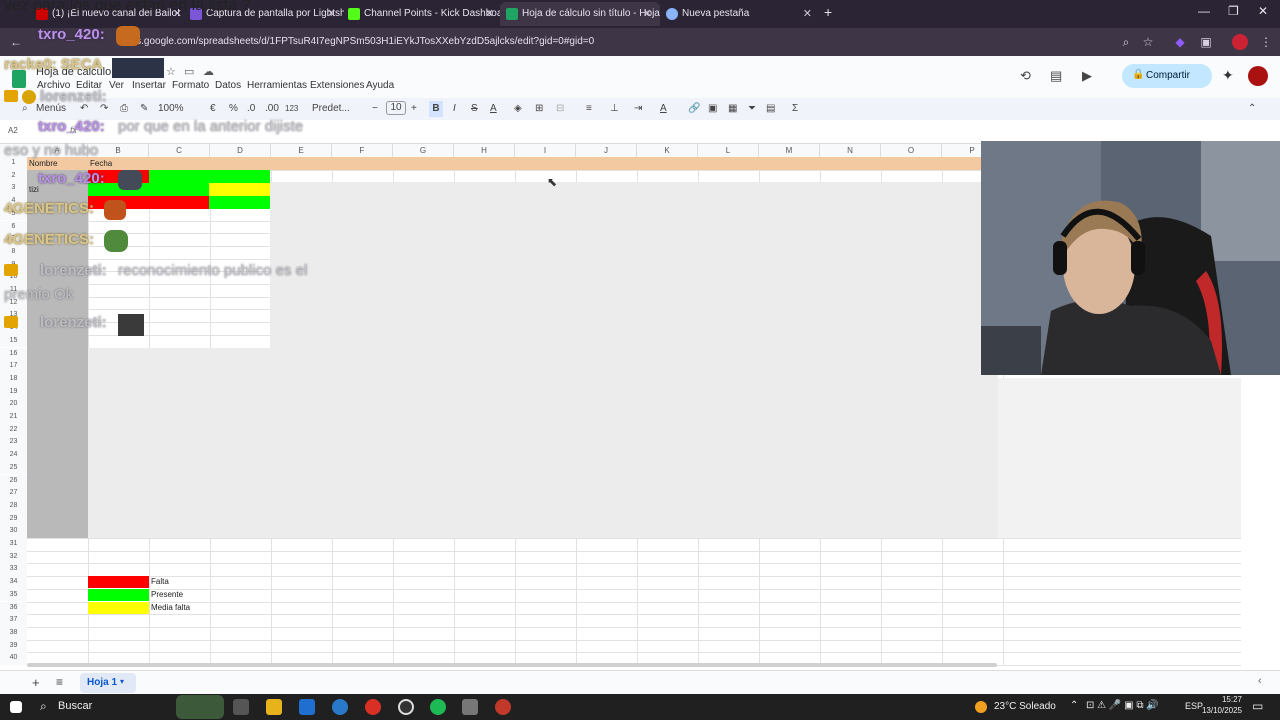 The height and width of the screenshot is (720, 1280). What do you see at coordinates (43, 706) in the screenshot?
I see `search-icon: ⌕` at bounding box center [43, 706].